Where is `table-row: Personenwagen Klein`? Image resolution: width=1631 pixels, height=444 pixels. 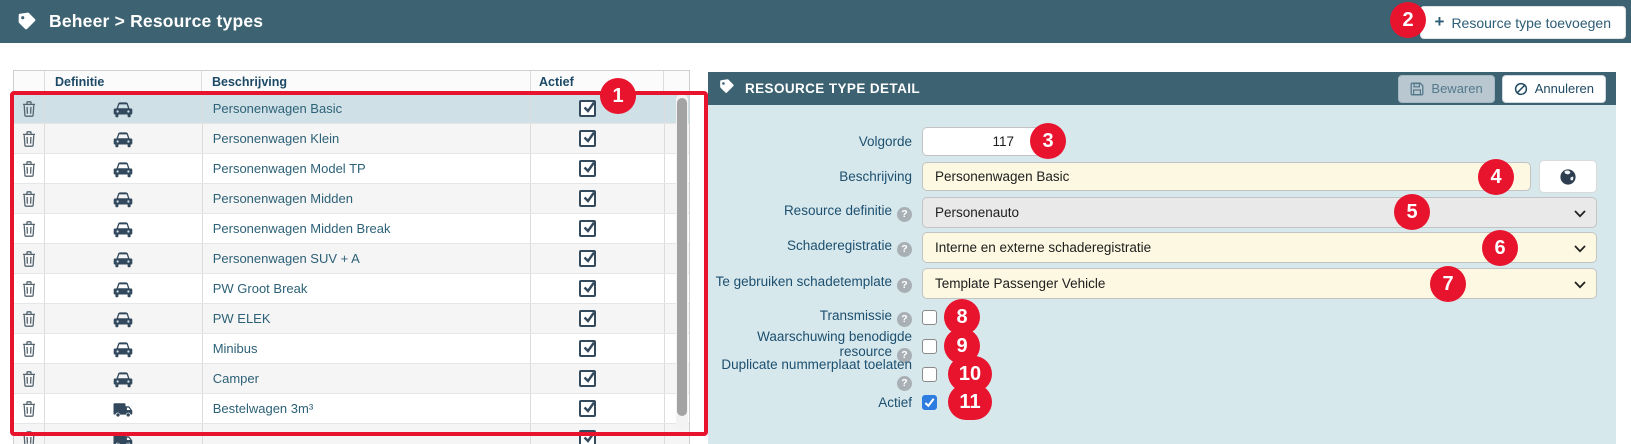
table-row: Personenwagen Klein is located at coordinates (351, 139).